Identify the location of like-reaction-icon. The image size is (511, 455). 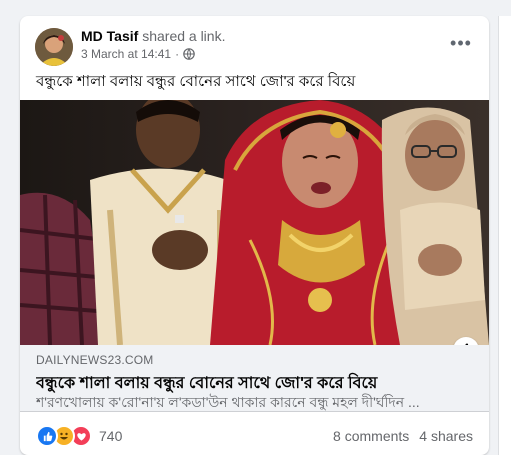
(47, 436).